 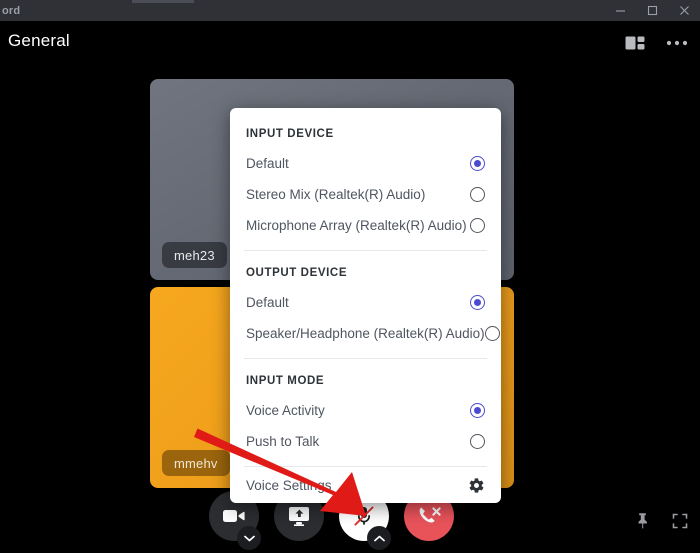 I want to click on header-actions, so click(x=656, y=43).